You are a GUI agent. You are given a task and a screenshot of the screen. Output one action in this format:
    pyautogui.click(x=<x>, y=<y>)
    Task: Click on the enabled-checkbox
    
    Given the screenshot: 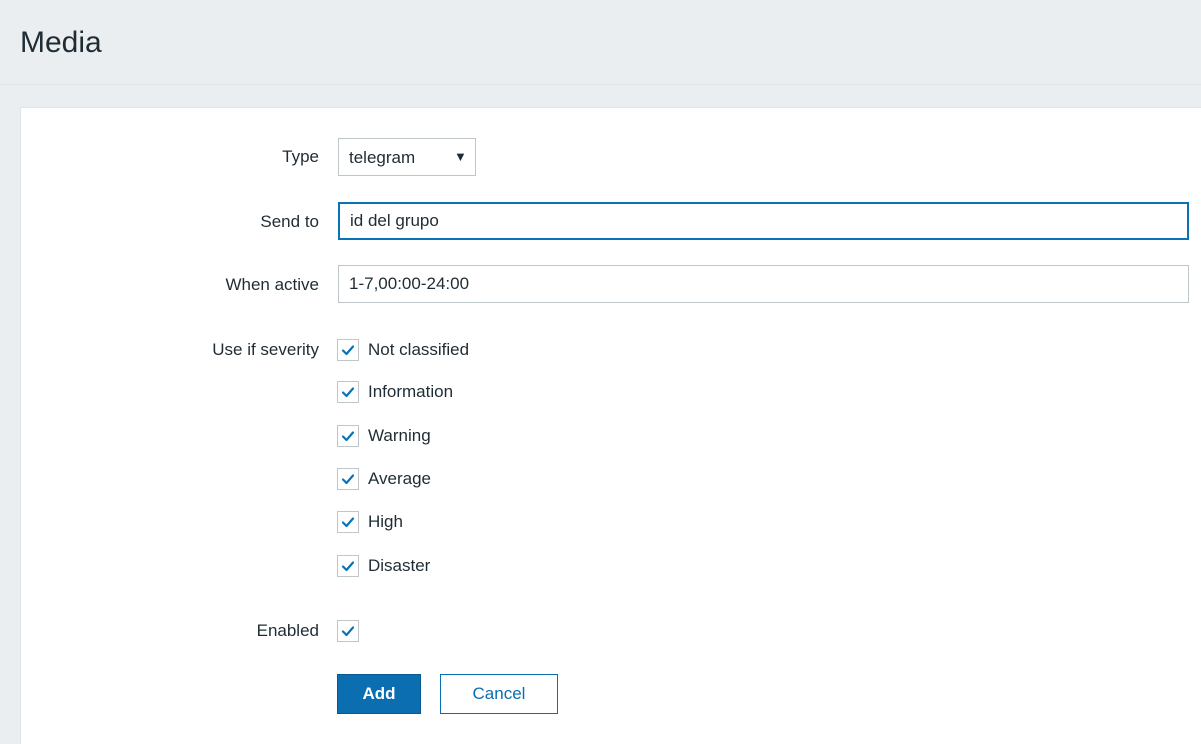 What is the action you would take?
    pyautogui.click(x=348, y=631)
    